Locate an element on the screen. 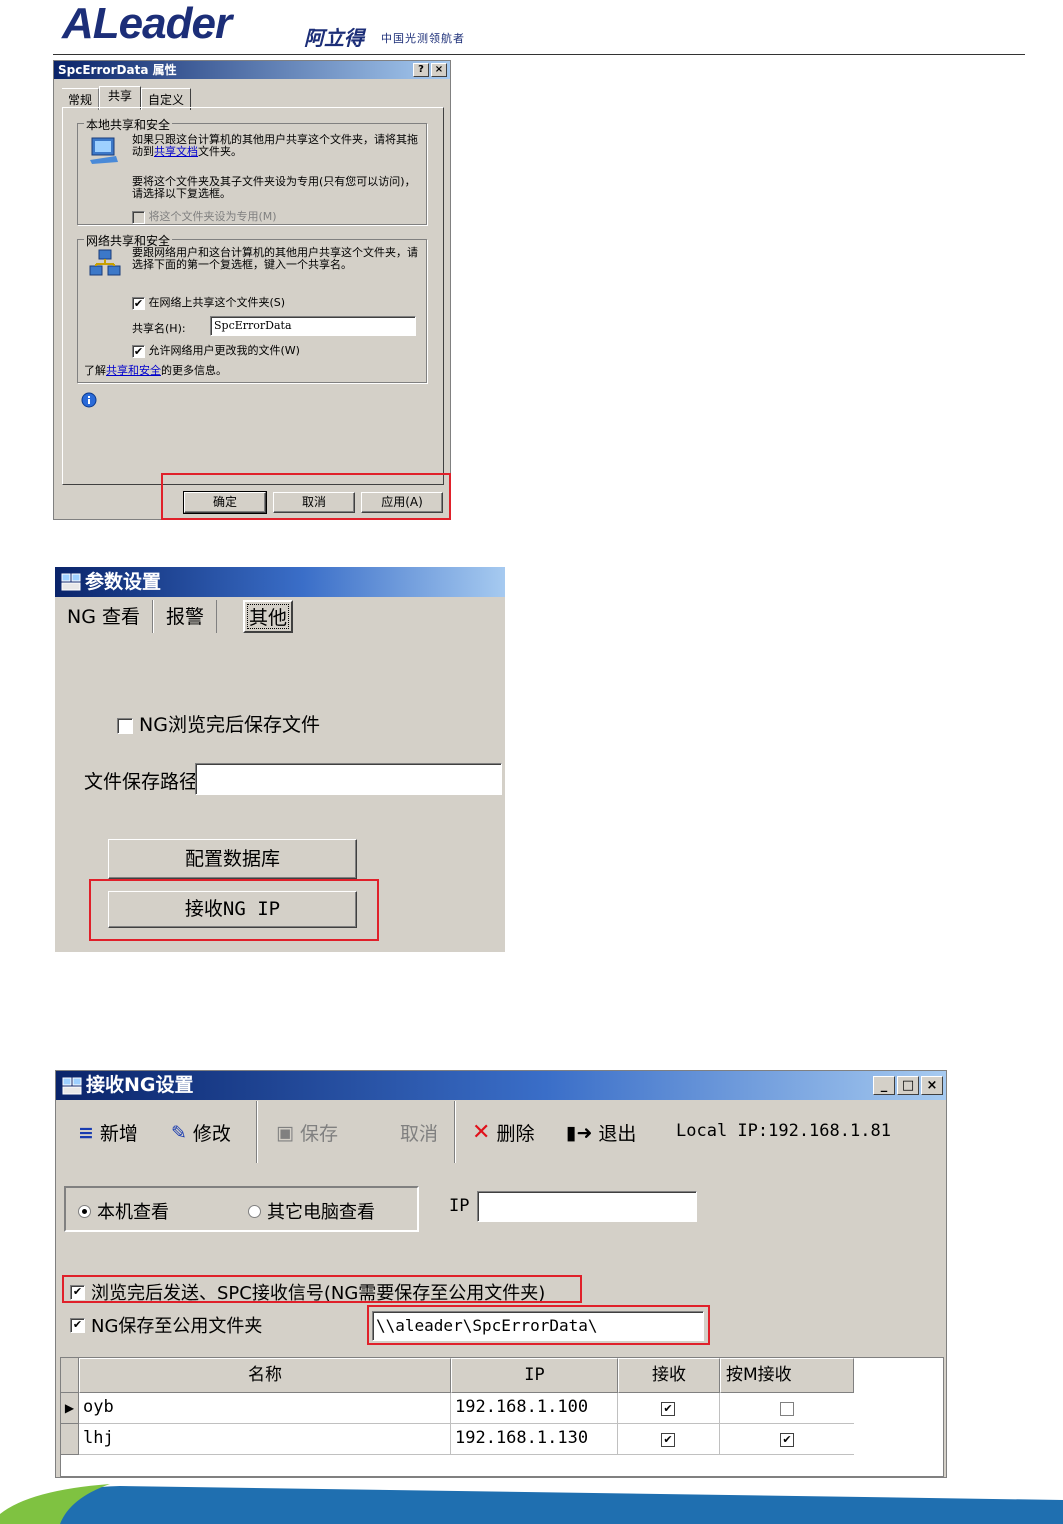 The image size is (1063, 1524). highlight-public-path is located at coordinates (538, 1325).